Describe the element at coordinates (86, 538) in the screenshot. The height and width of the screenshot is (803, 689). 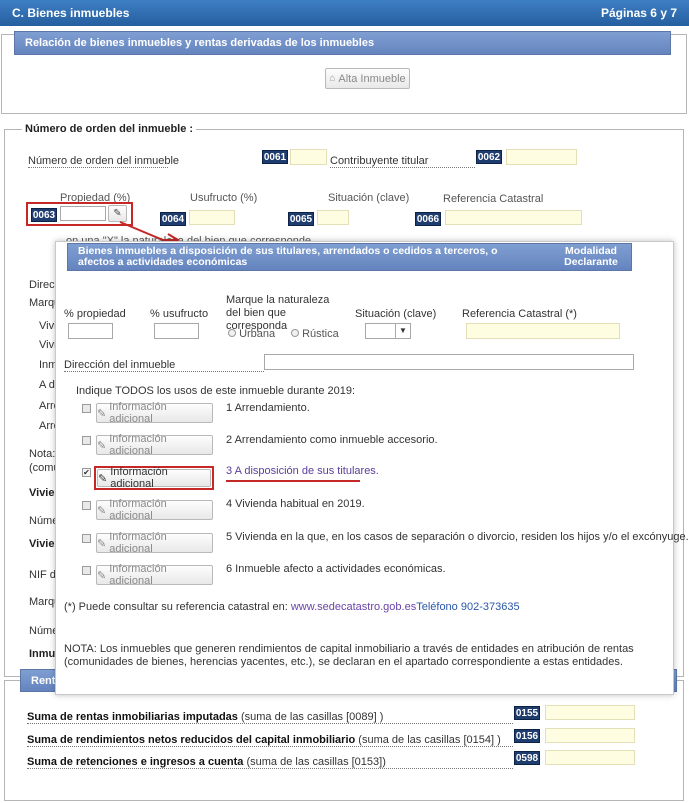
I see `uso-5-checkbox` at that location.